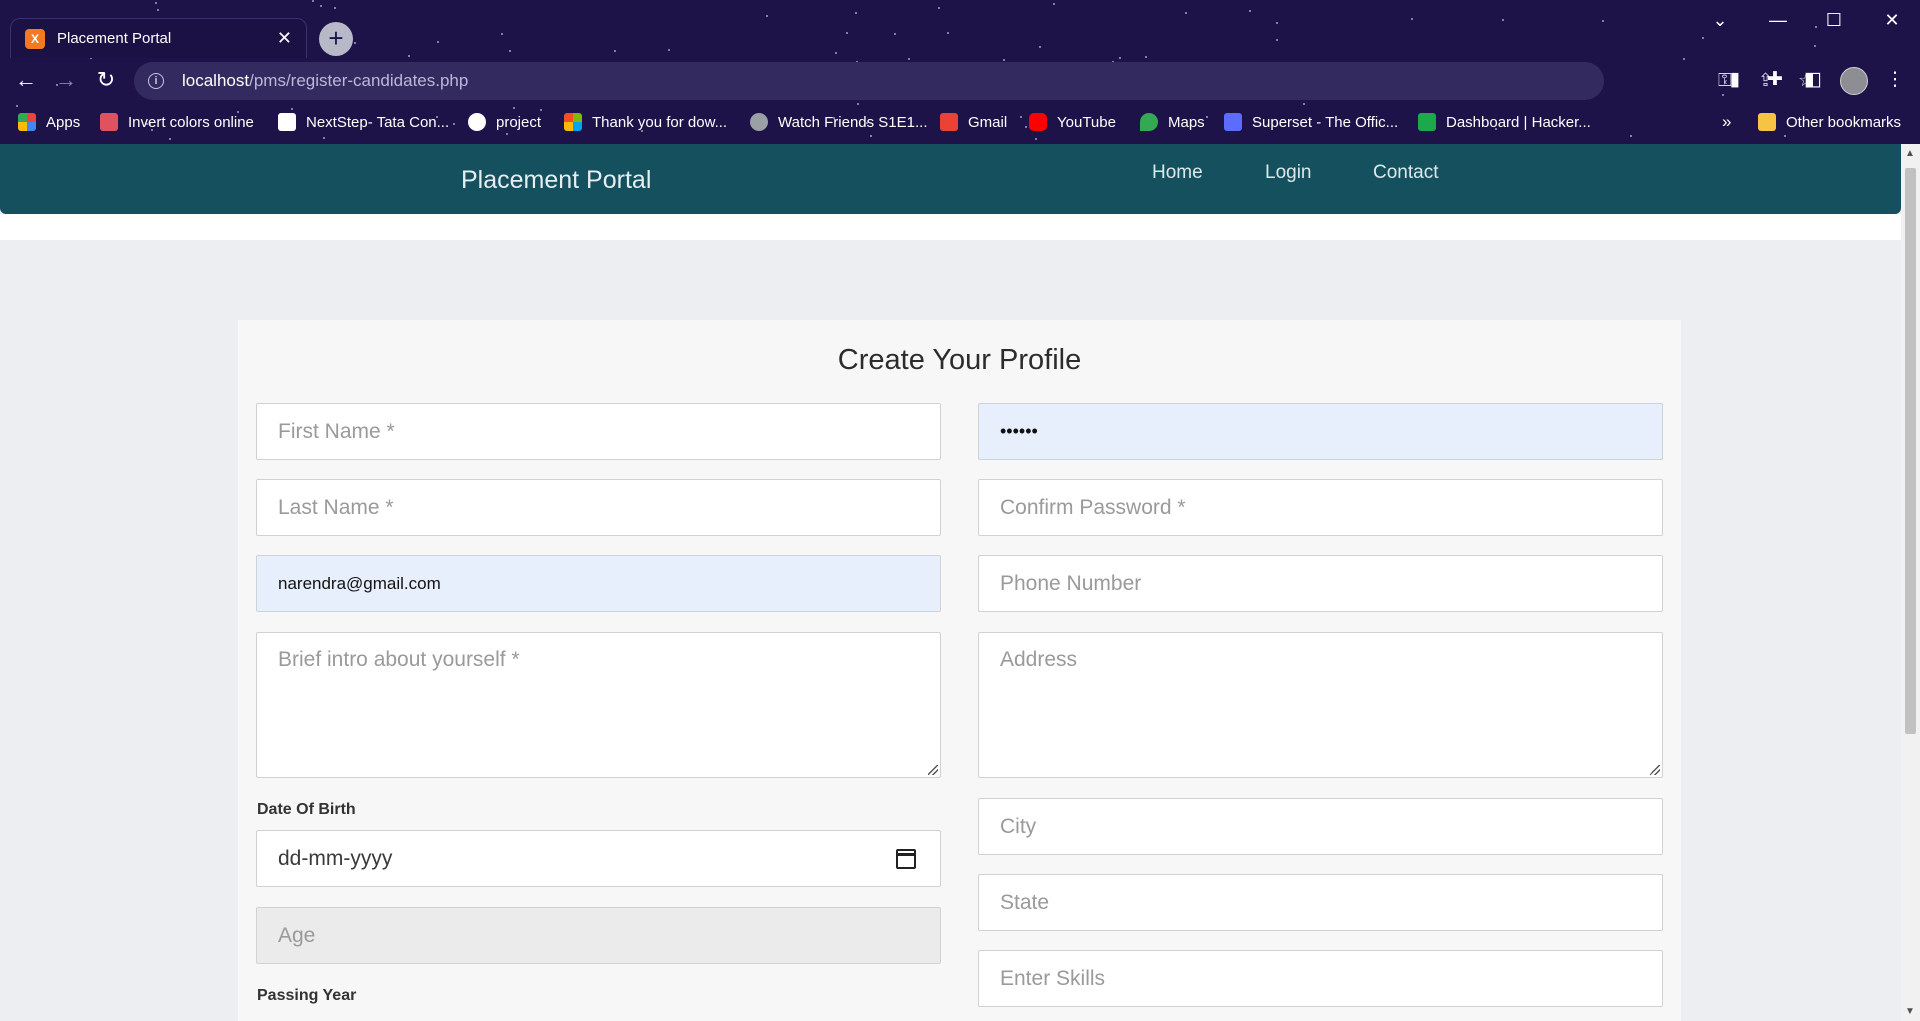 The image size is (1920, 1021). I want to click on skills-field: Enter Skills, so click(1320, 978).